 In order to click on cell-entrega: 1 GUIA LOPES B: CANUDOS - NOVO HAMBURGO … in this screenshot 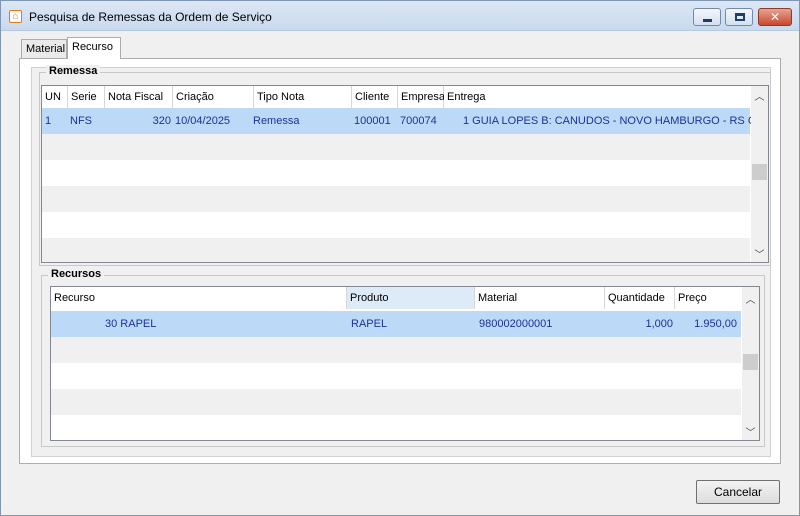, I will do `click(616, 121)`.